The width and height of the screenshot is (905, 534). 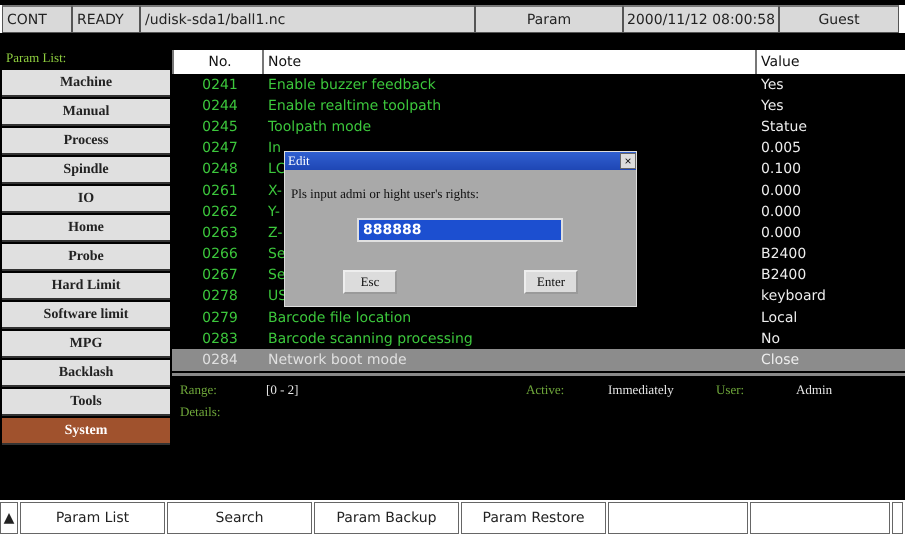 What do you see at coordinates (830, 62) in the screenshot?
I see `column-header: Value` at bounding box center [830, 62].